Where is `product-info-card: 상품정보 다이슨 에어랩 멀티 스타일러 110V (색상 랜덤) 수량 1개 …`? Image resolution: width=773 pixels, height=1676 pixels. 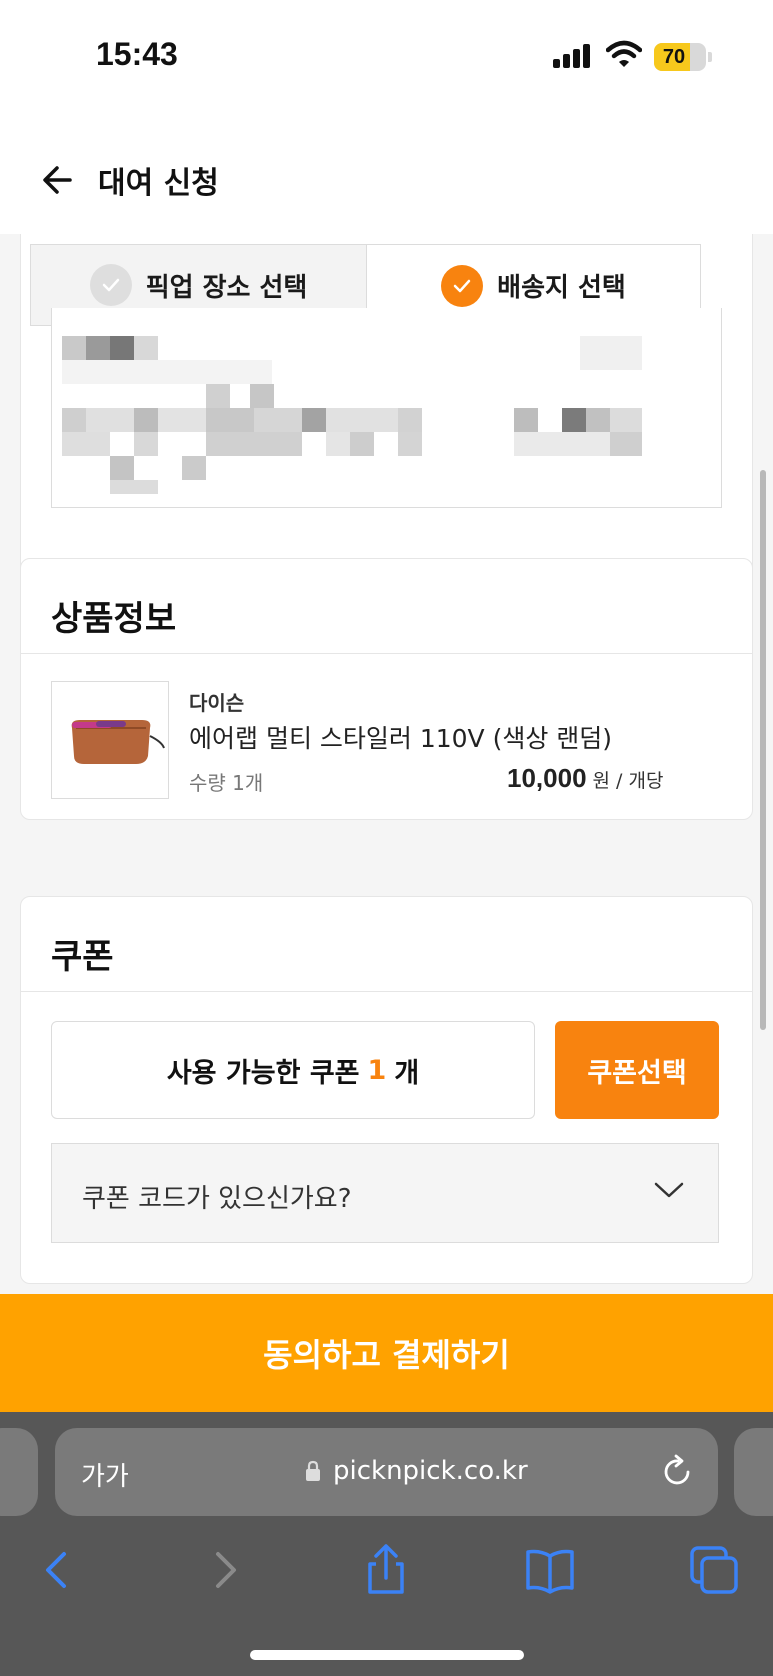
product-info-card: 상품정보 다이슨 에어랩 멀티 스타일러 110V (색상 랜덤) 수량 1개 … is located at coordinates (386, 689).